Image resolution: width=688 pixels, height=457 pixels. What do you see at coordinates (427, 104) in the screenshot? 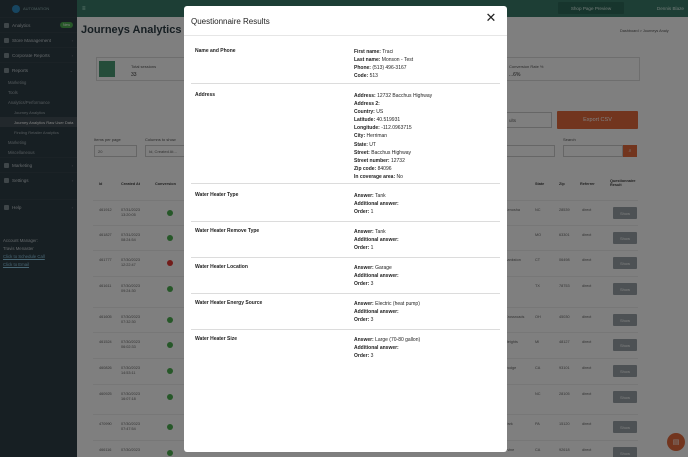
I see `answer-line: Address 2:` at bounding box center [427, 104].